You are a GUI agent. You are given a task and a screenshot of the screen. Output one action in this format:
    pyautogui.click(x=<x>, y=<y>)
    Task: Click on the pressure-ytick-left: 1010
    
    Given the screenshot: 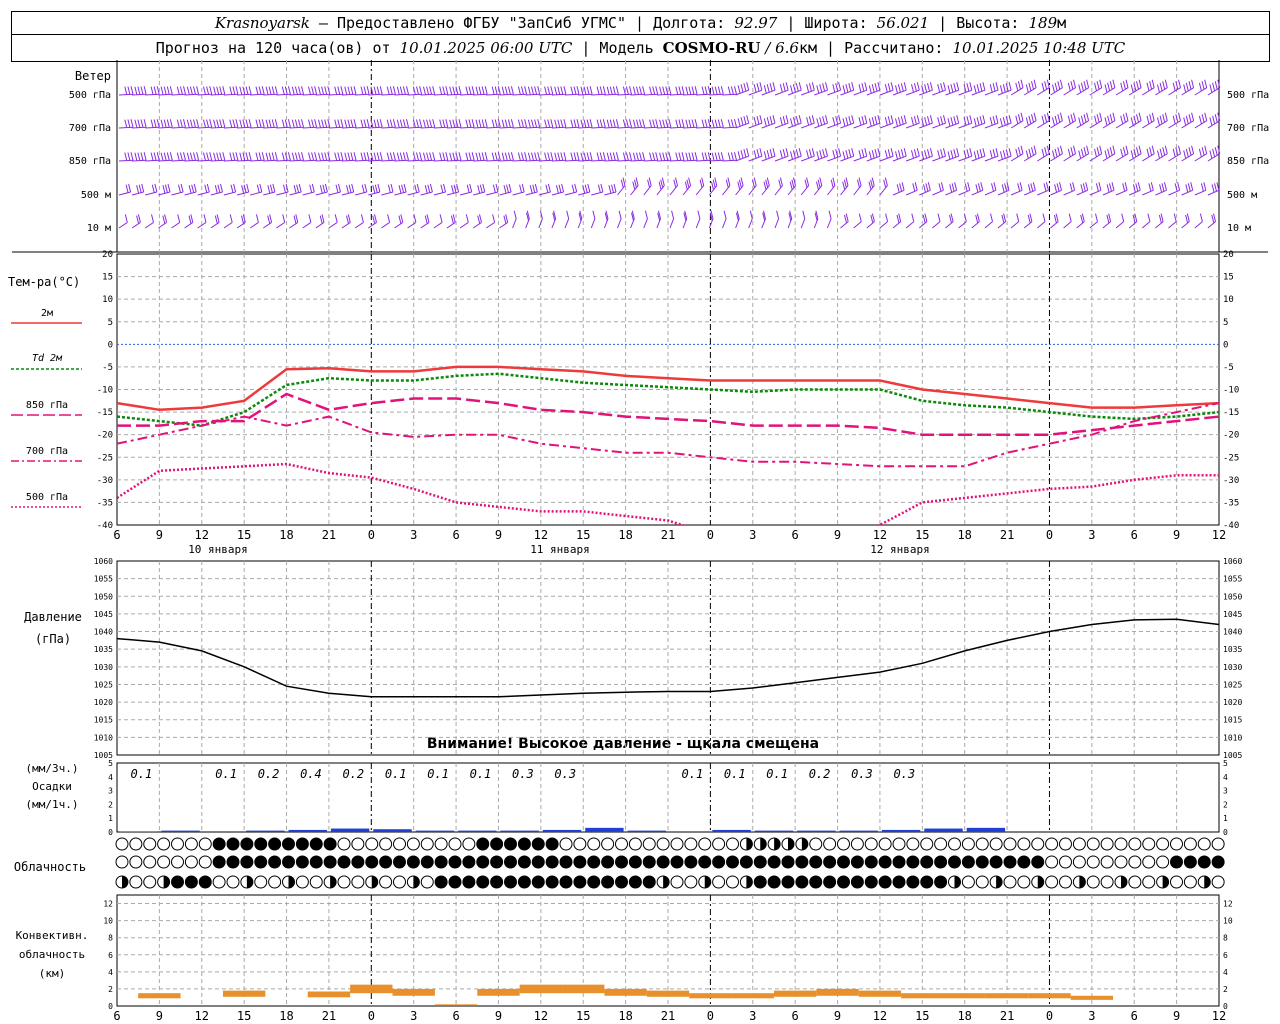 What is the action you would take?
    pyautogui.click(x=103, y=737)
    